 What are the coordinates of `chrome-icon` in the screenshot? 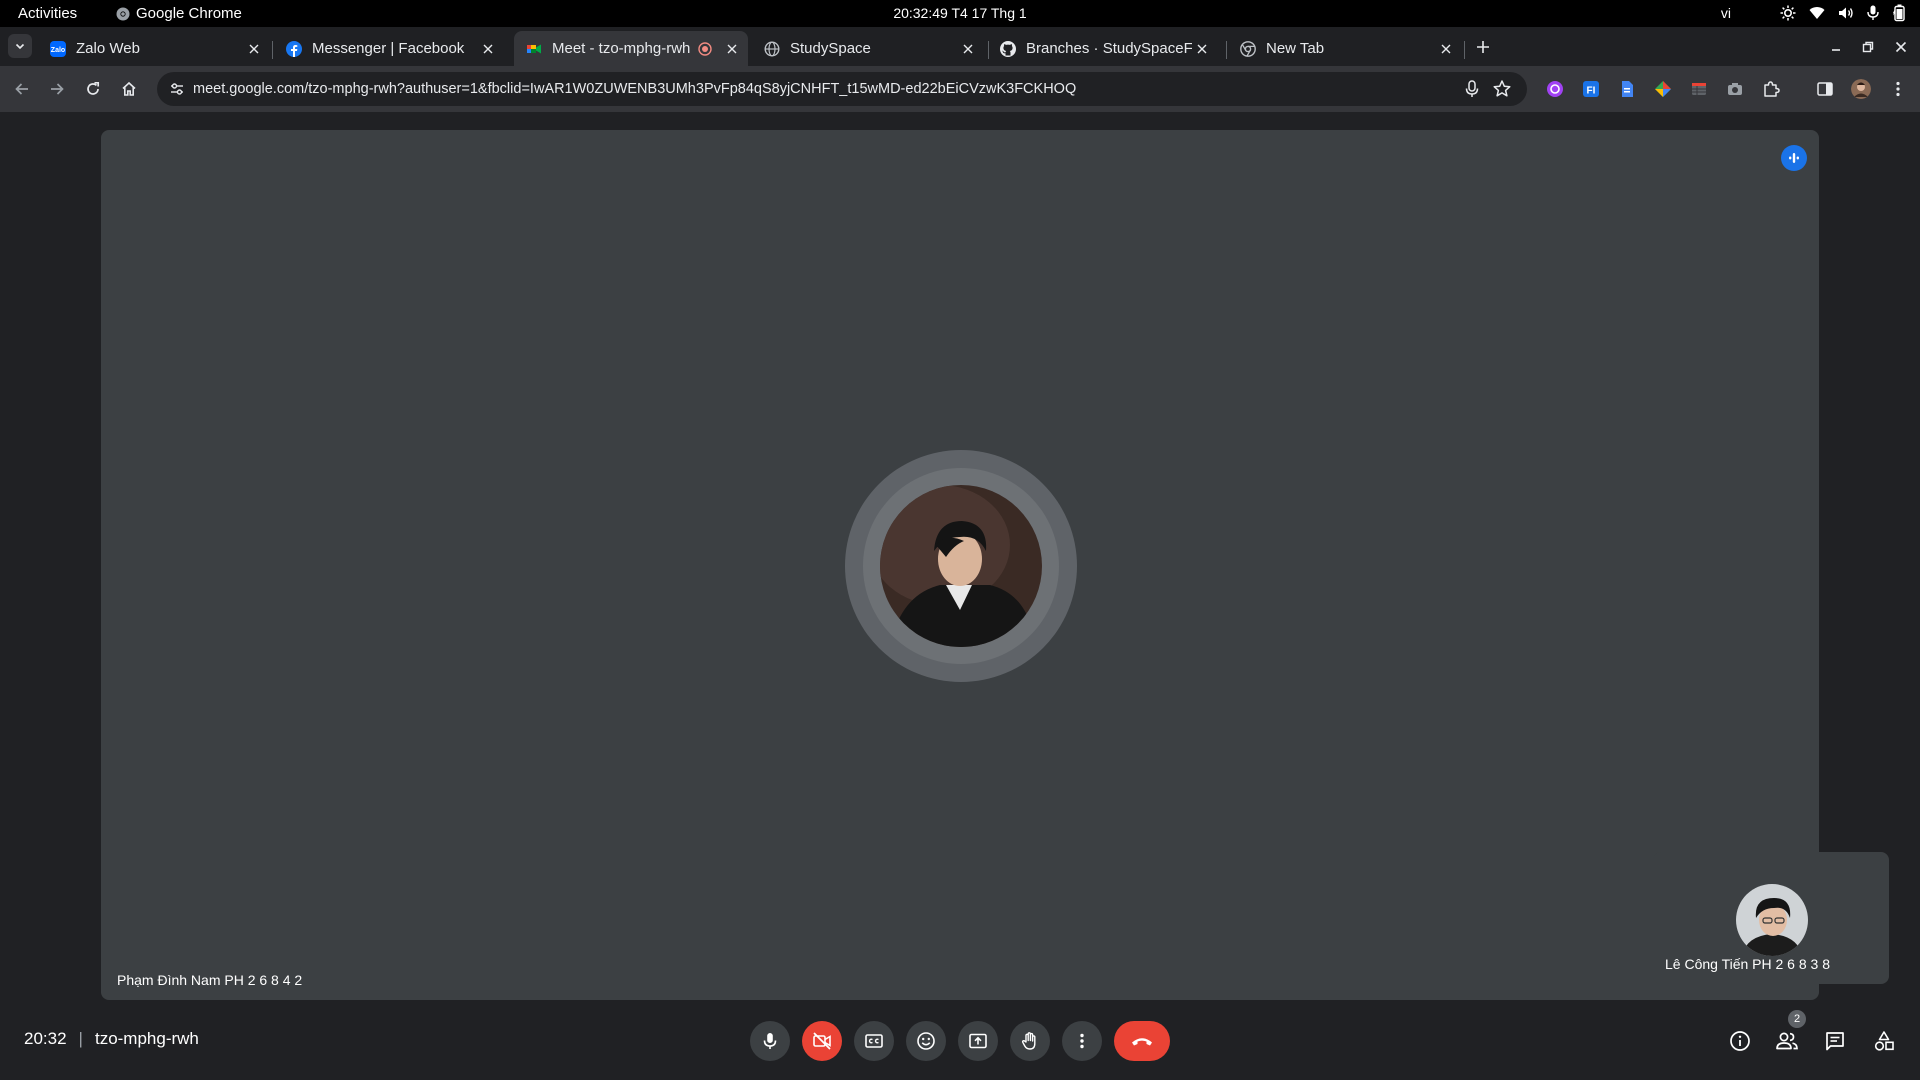 It's located at (1248, 48).